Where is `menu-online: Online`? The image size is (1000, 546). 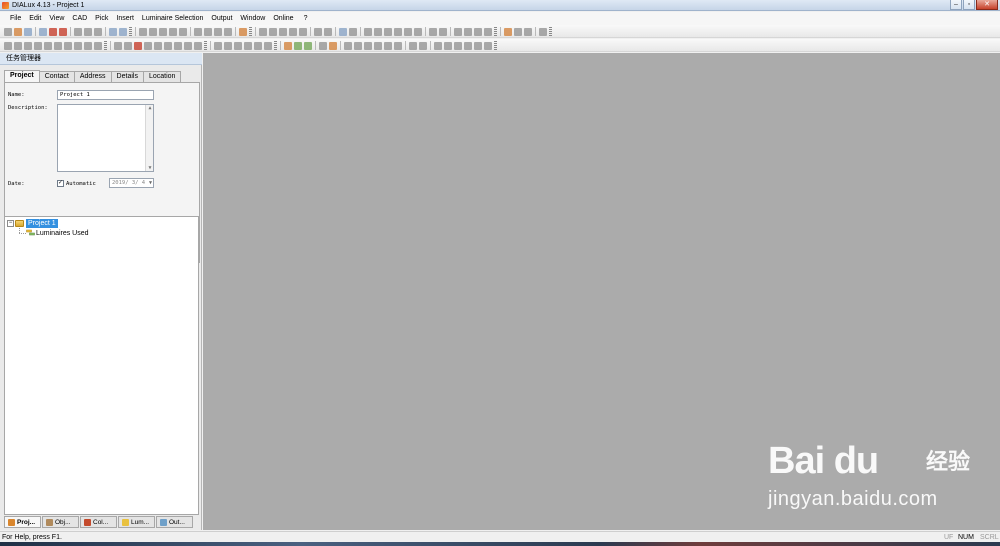 menu-online: Online is located at coordinates (283, 18).